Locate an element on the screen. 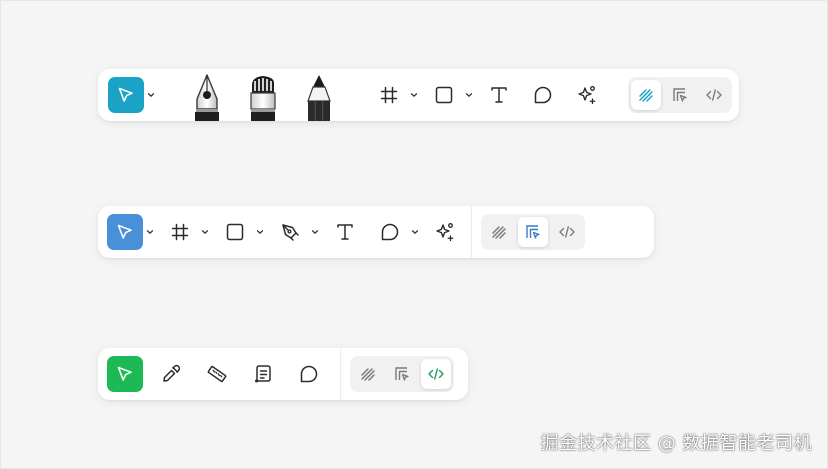 This screenshot has height=469, width=828. pen-tool-dropdown is located at coordinates (315, 232).